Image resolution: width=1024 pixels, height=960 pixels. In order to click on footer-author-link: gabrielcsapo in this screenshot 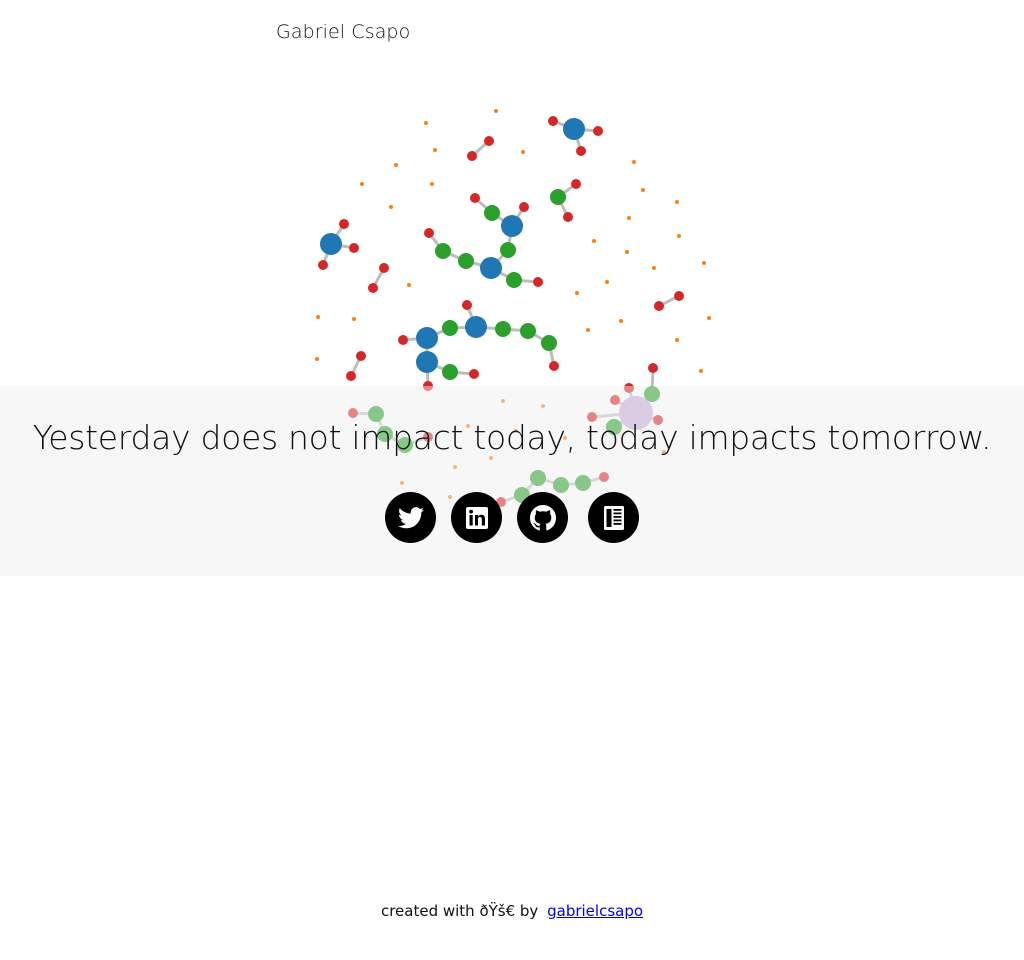, I will do `click(595, 911)`.